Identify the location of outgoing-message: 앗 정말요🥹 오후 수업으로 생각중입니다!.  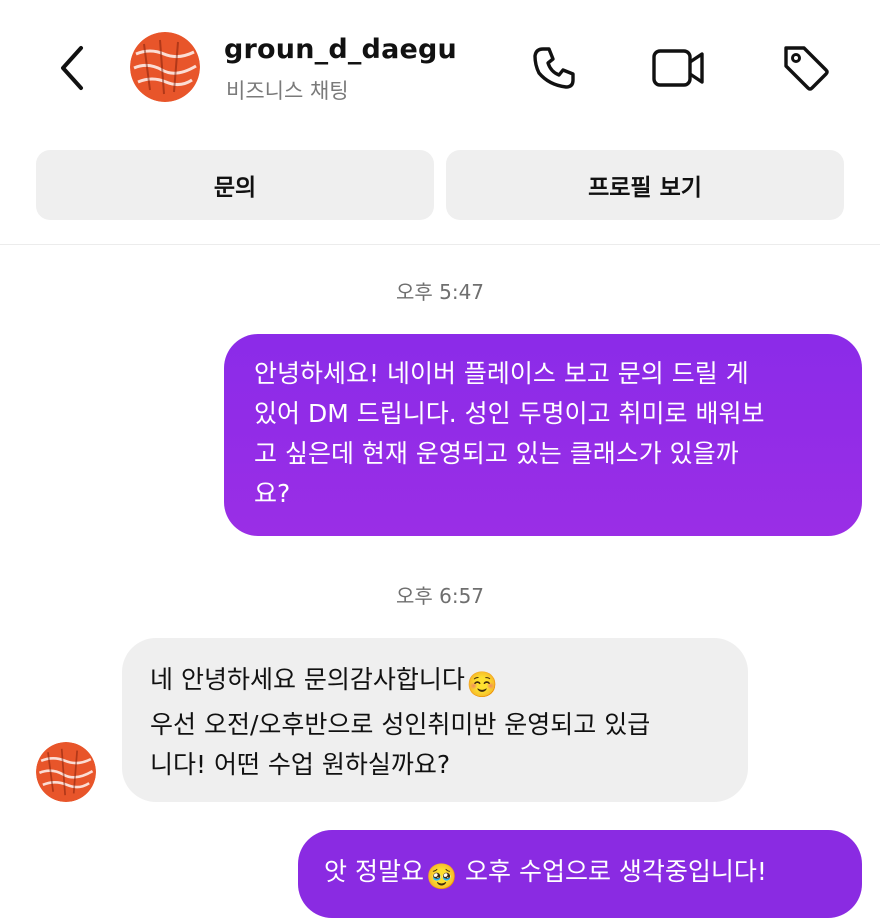
(580, 874).